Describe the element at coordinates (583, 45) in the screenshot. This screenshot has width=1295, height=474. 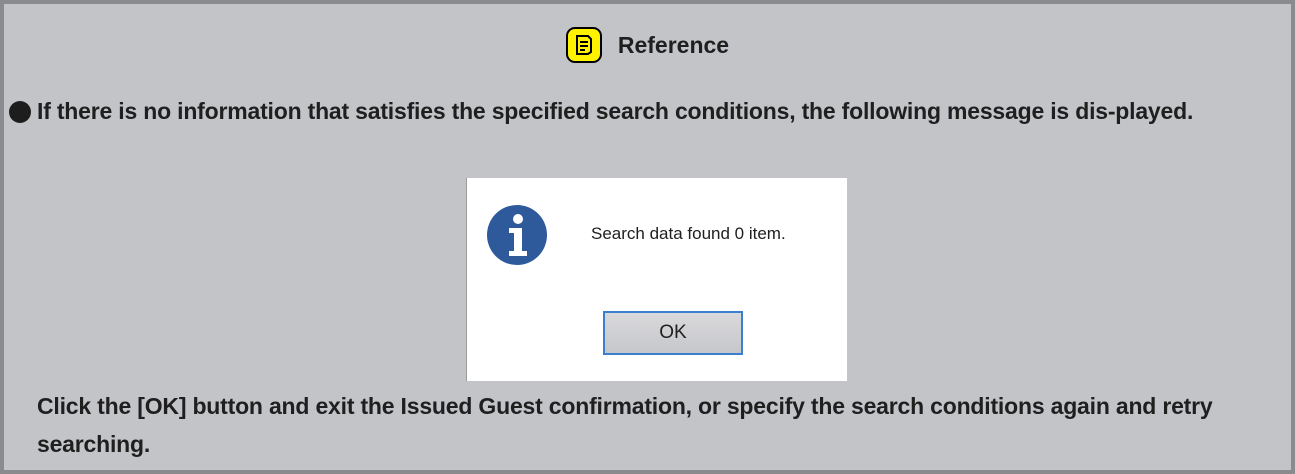
I see `note-icon` at that location.